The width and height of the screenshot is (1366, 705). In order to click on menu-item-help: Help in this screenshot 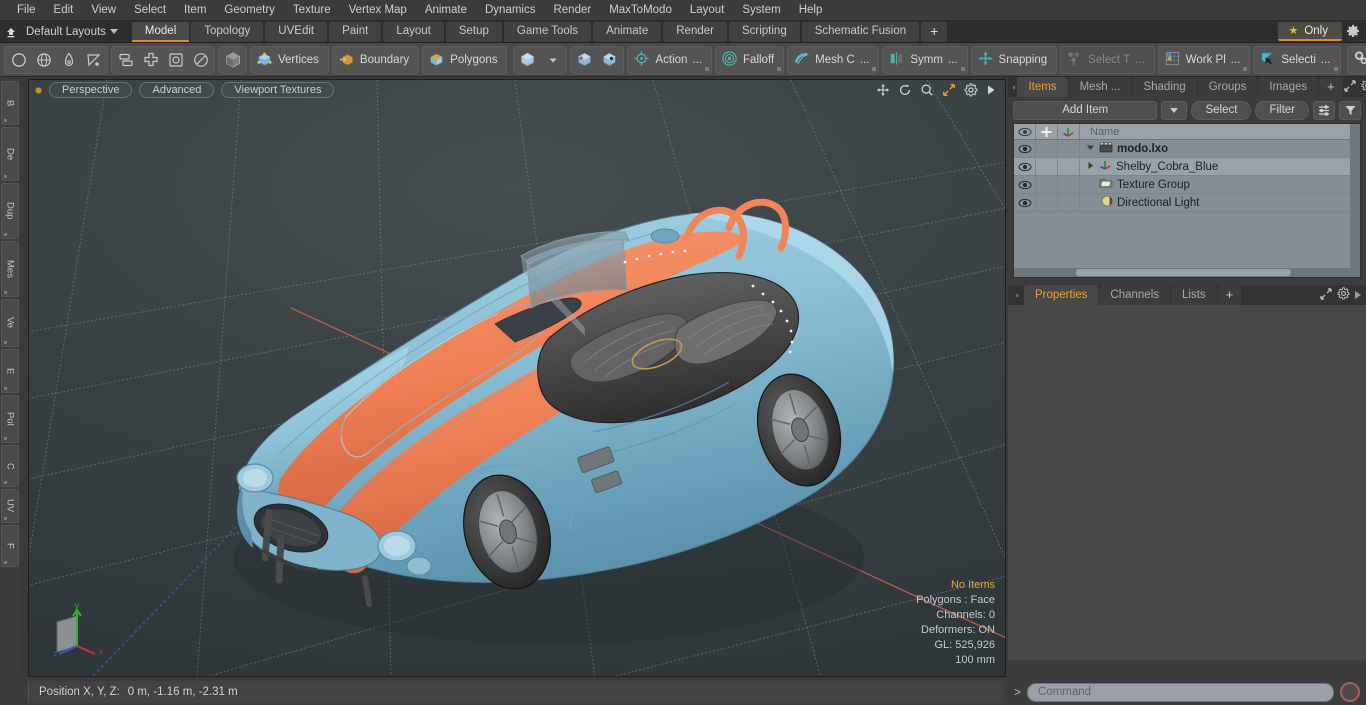, I will do `click(811, 10)`.